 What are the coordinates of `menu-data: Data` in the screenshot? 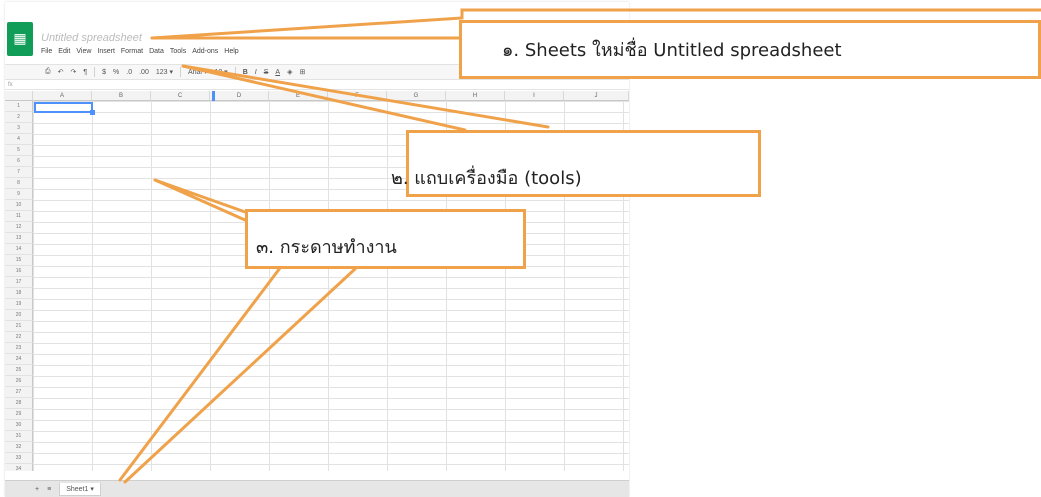 It's located at (156, 54).